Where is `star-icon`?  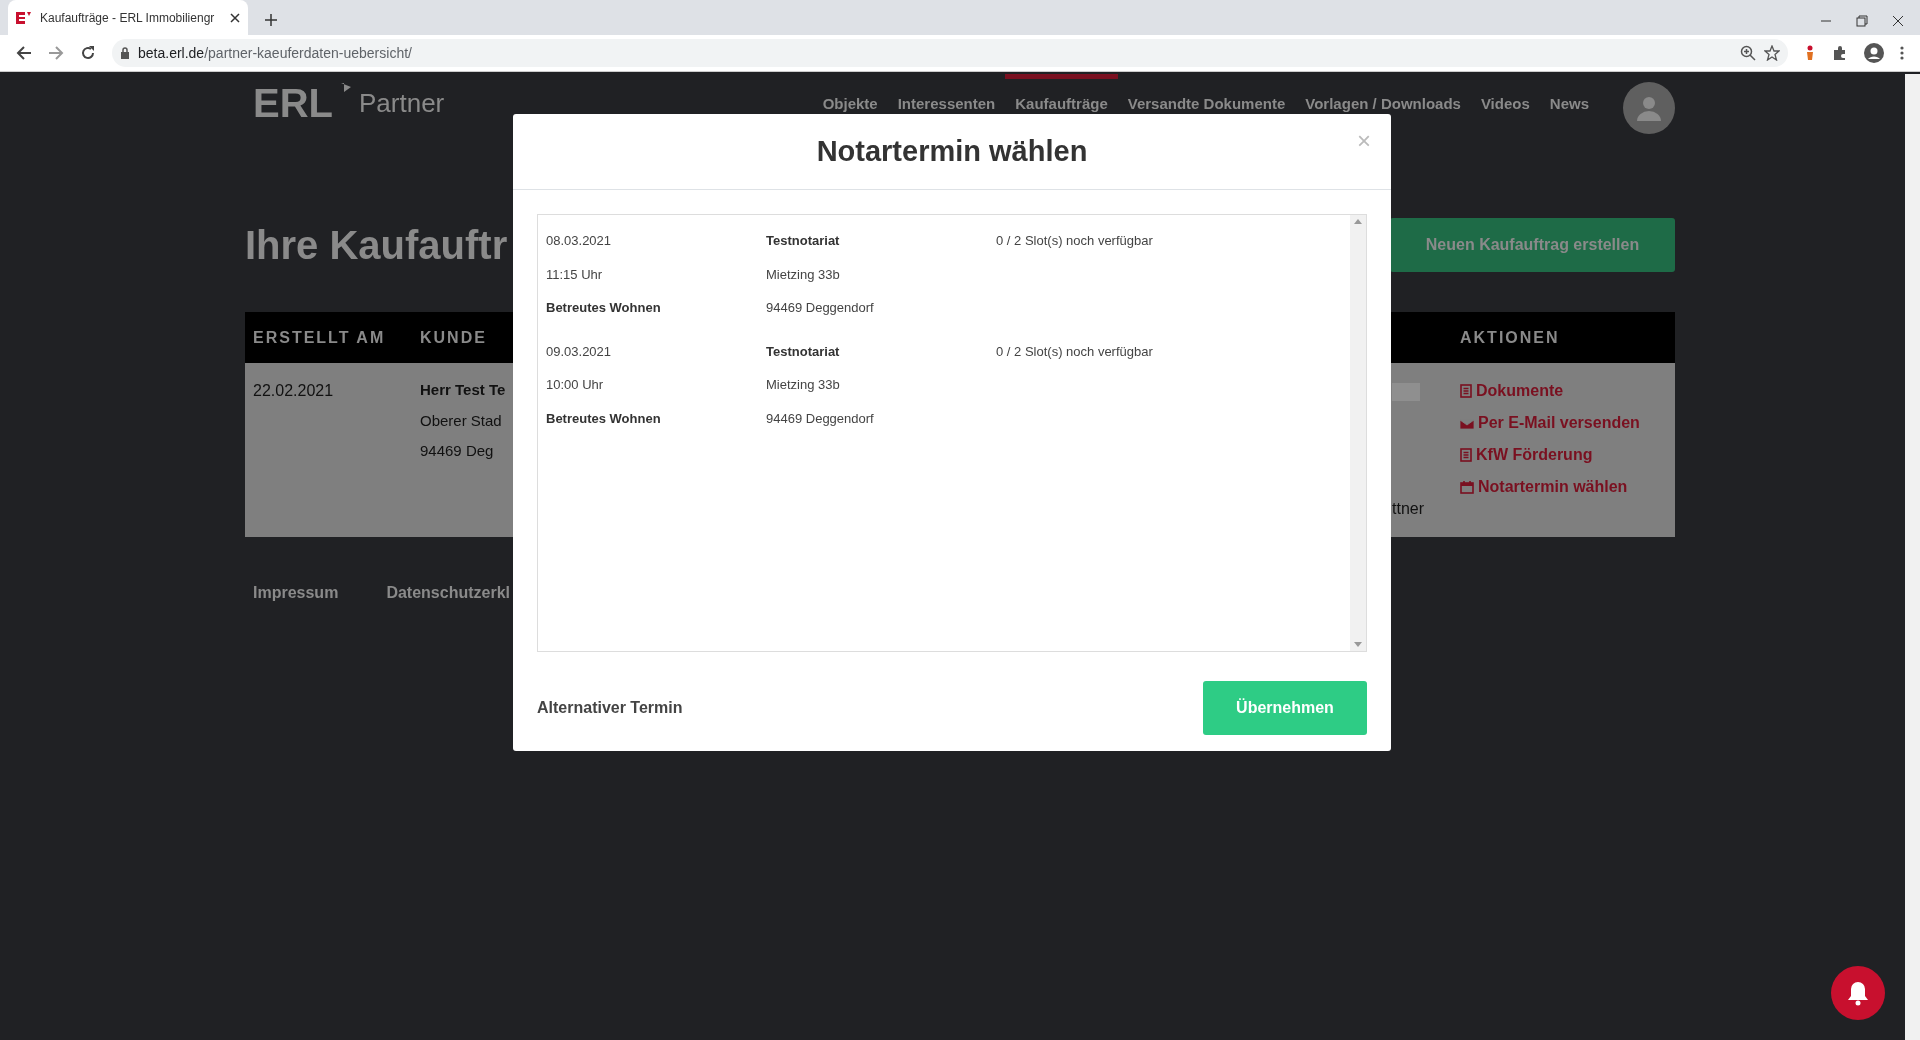 star-icon is located at coordinates (1772, 53).